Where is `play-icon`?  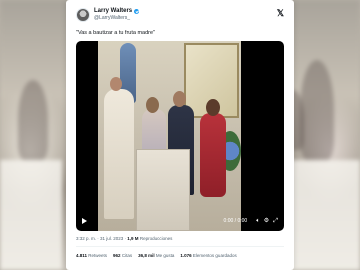 play-icon is located at coordinates (84, 221).